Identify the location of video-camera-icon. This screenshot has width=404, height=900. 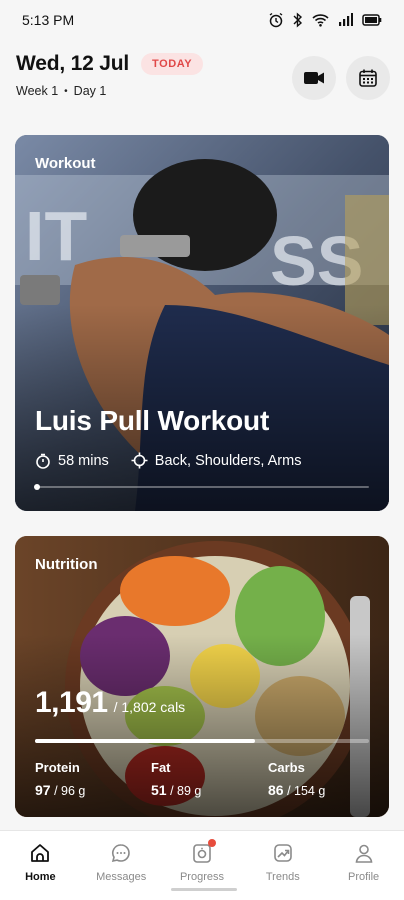
(314, 78).